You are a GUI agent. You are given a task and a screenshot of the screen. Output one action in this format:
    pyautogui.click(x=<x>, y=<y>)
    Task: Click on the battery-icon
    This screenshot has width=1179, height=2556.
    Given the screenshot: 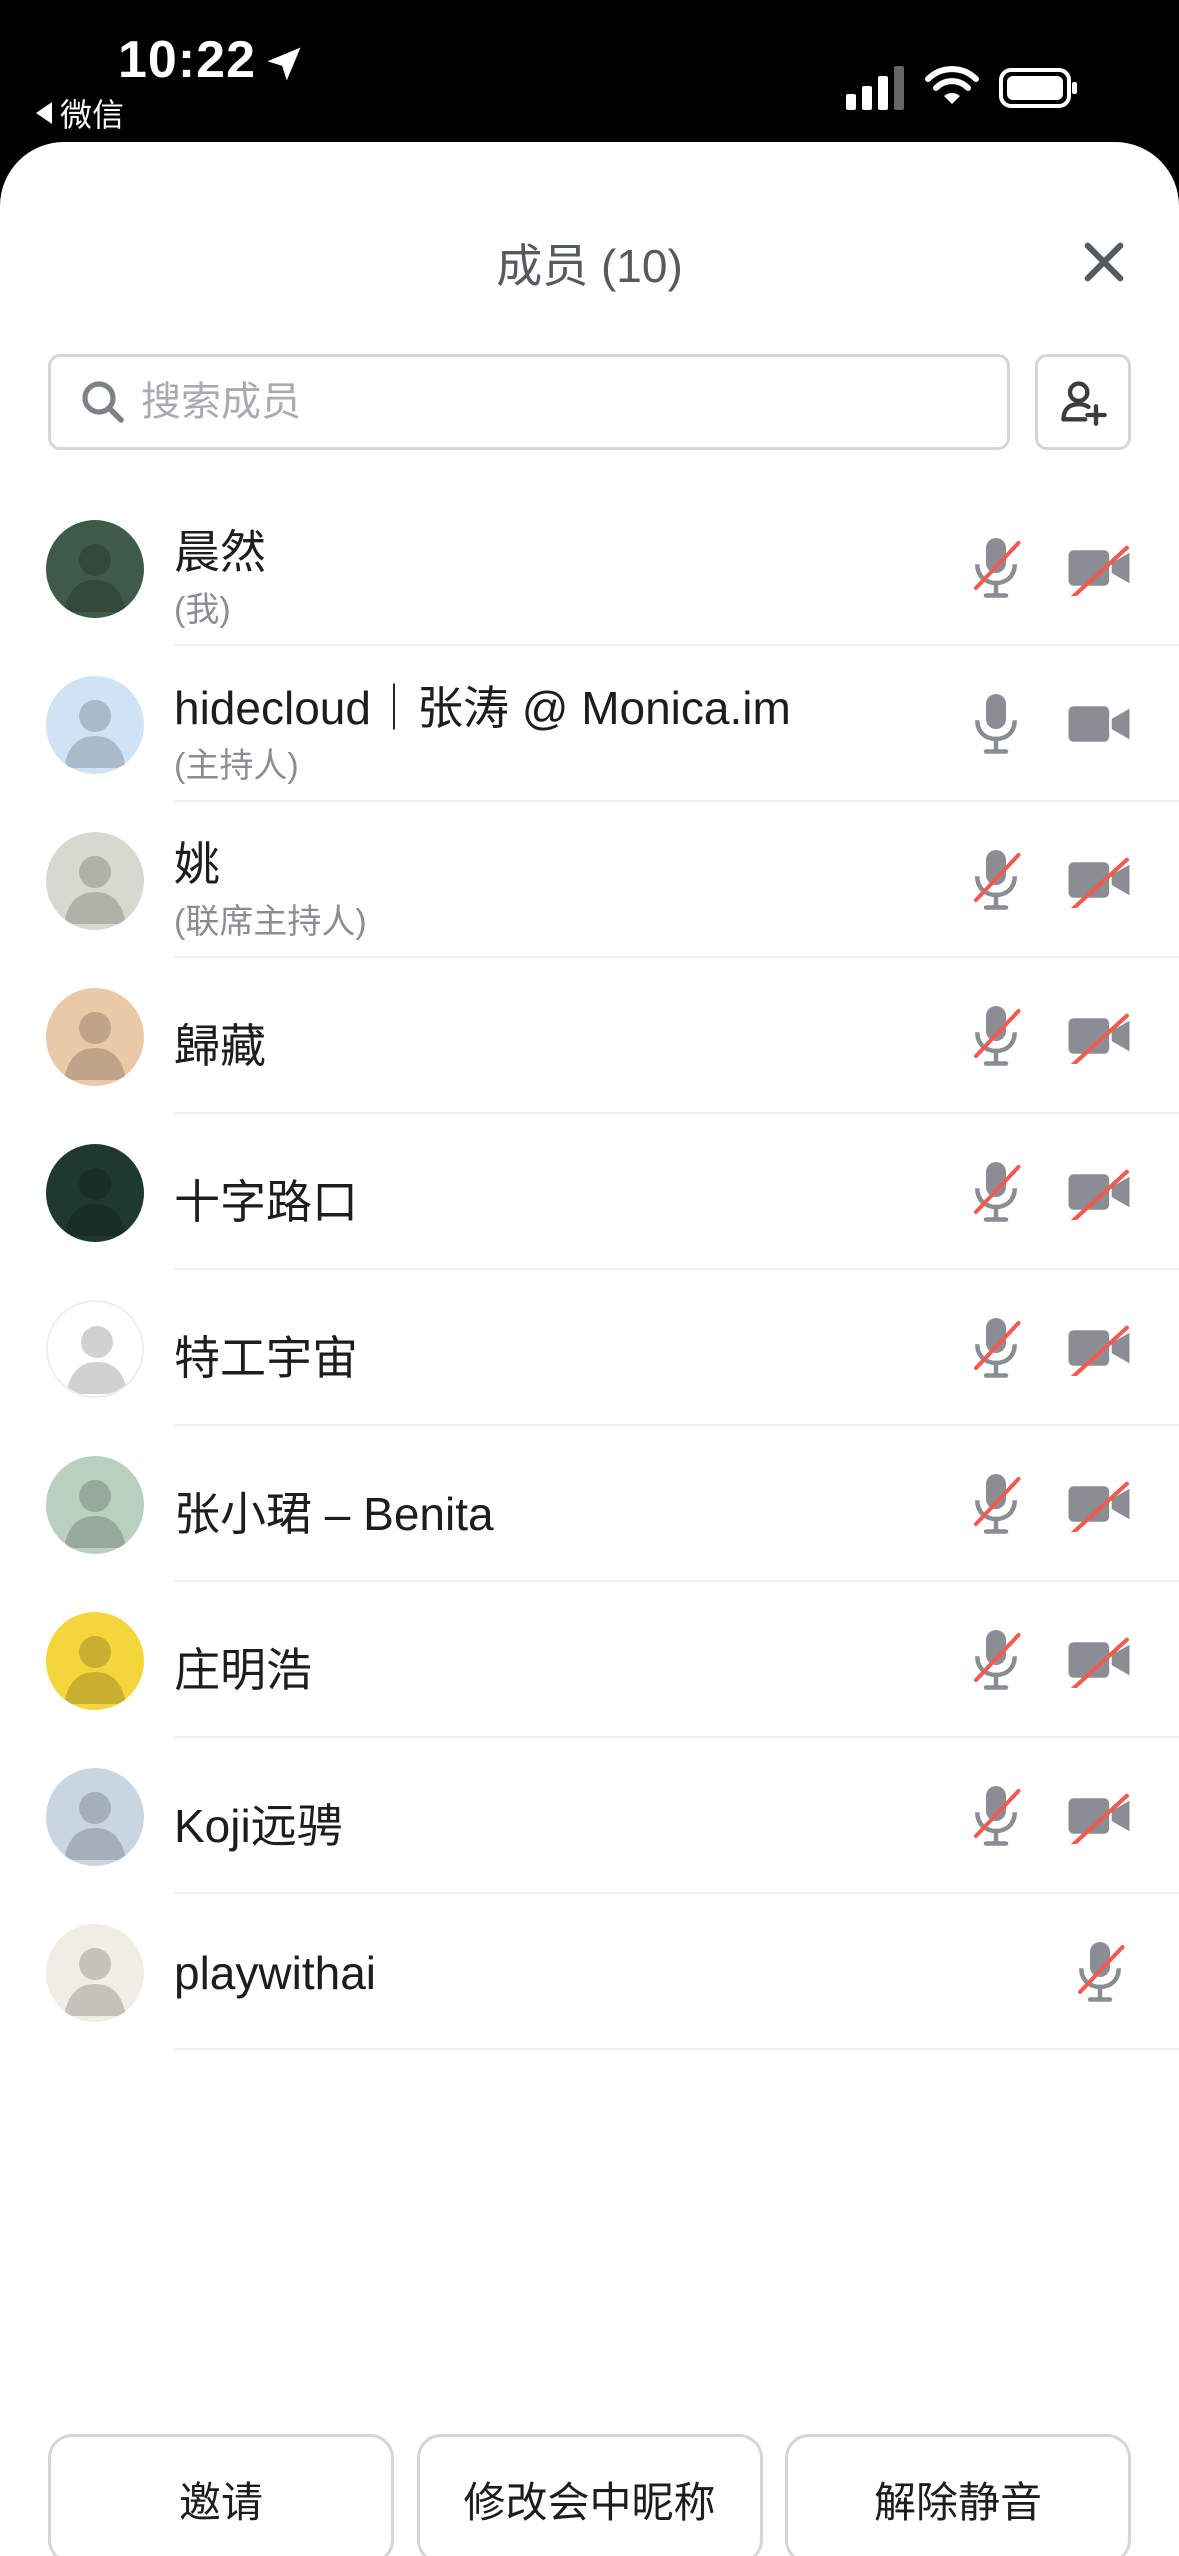 What is the action you would take?
    pyautogui.click(x=1038, y=88)
    